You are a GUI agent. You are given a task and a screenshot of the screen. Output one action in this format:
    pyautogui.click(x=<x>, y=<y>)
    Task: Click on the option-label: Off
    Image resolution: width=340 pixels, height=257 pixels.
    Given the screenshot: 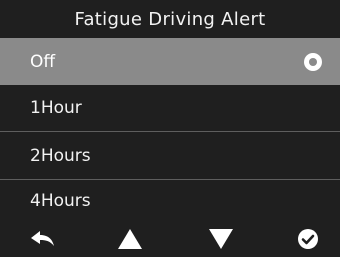 What is the action you would take?
    pyautogui.click(x=43, y=61)
    